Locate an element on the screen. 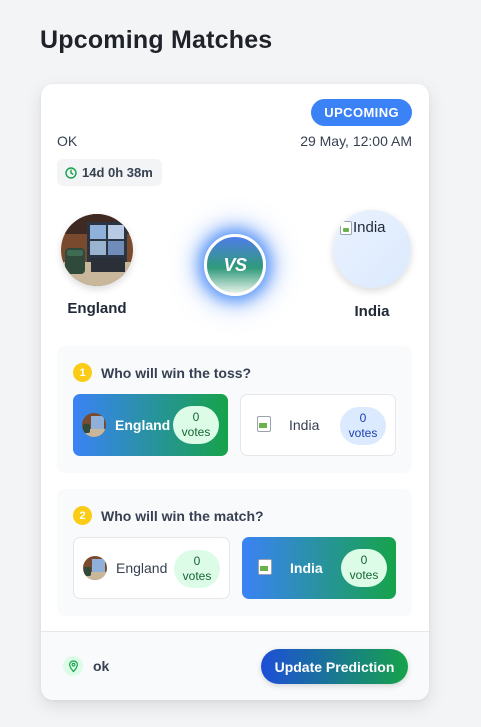 The image size is (481, 727). vs-badge: VS is located at coordinates (235, 265).